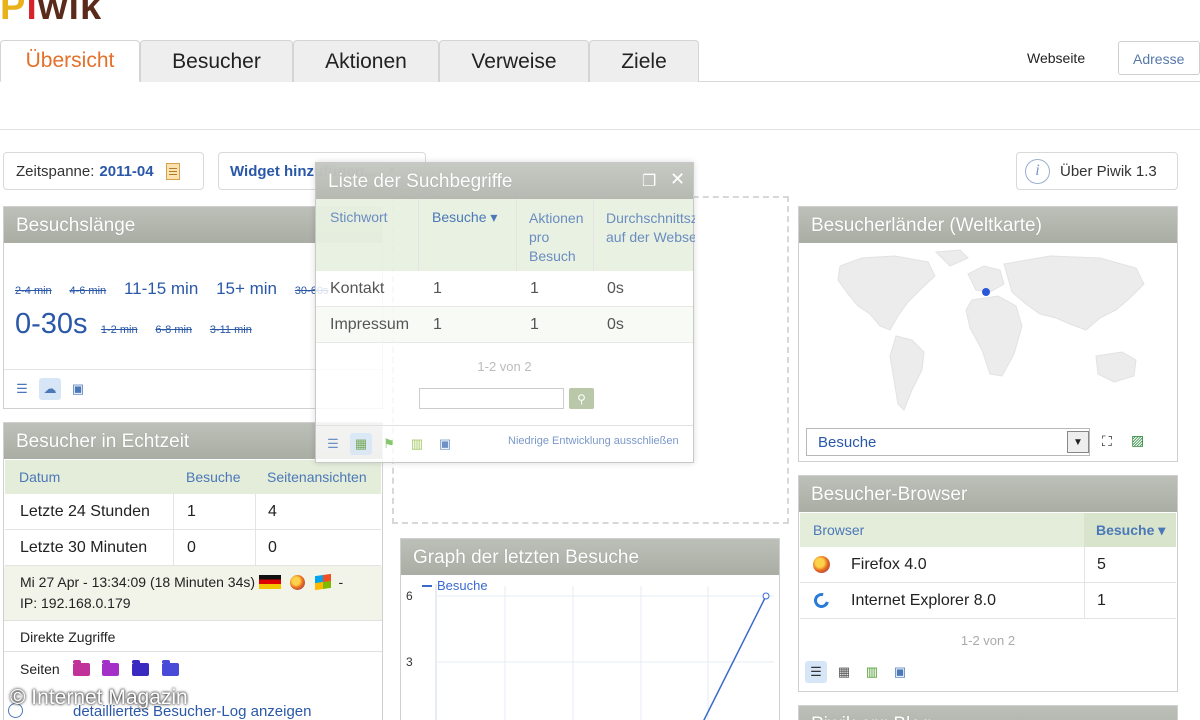 The height and width of the screenshot is (720, 1200). Describe the element at coordinates (173, 330) in the screenshot. I see `tag-6-8min: 6-8 min` at that location.